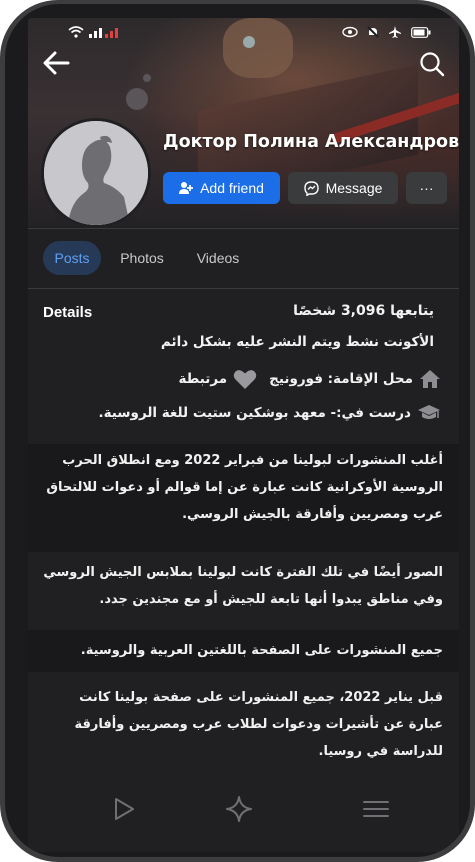 This screenshot has width=475, height=862. I want to click on profile-name: Доктор Полина Александровна, so click(311, 142).